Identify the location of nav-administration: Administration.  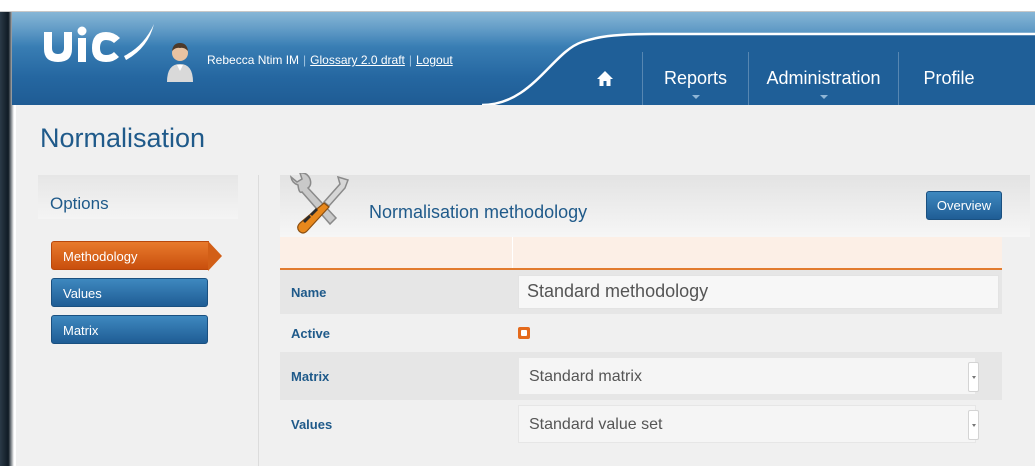
(824, 78).